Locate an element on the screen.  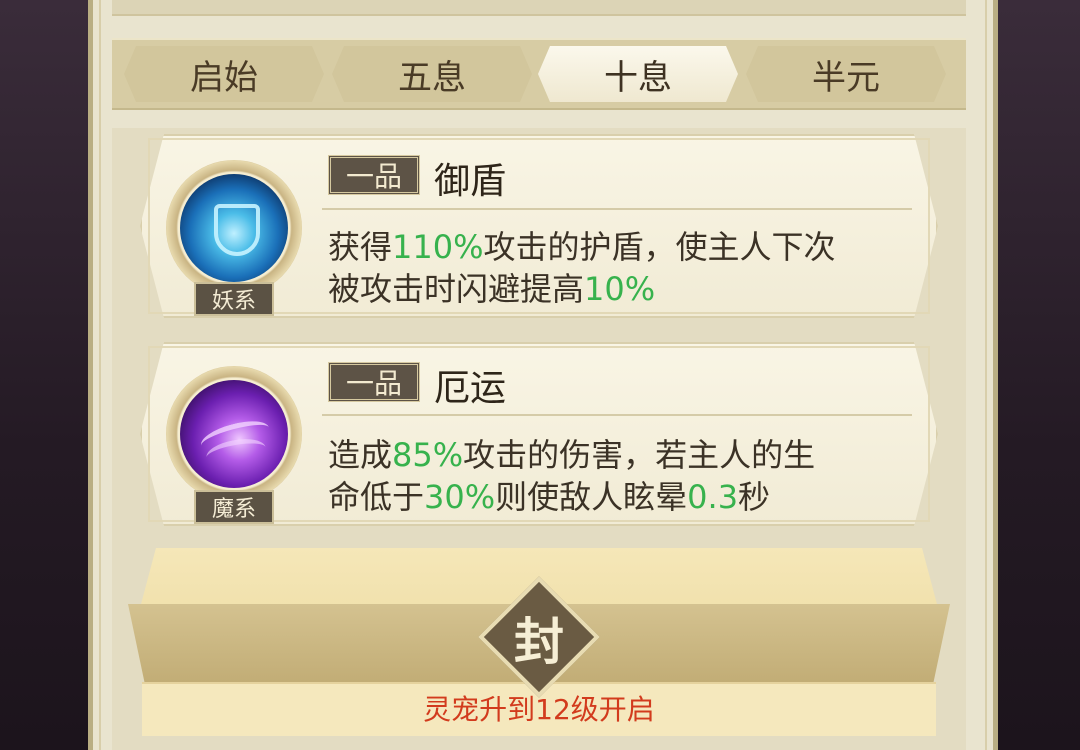
tab-qishi: 启始 is located at coordinates (224, 74).